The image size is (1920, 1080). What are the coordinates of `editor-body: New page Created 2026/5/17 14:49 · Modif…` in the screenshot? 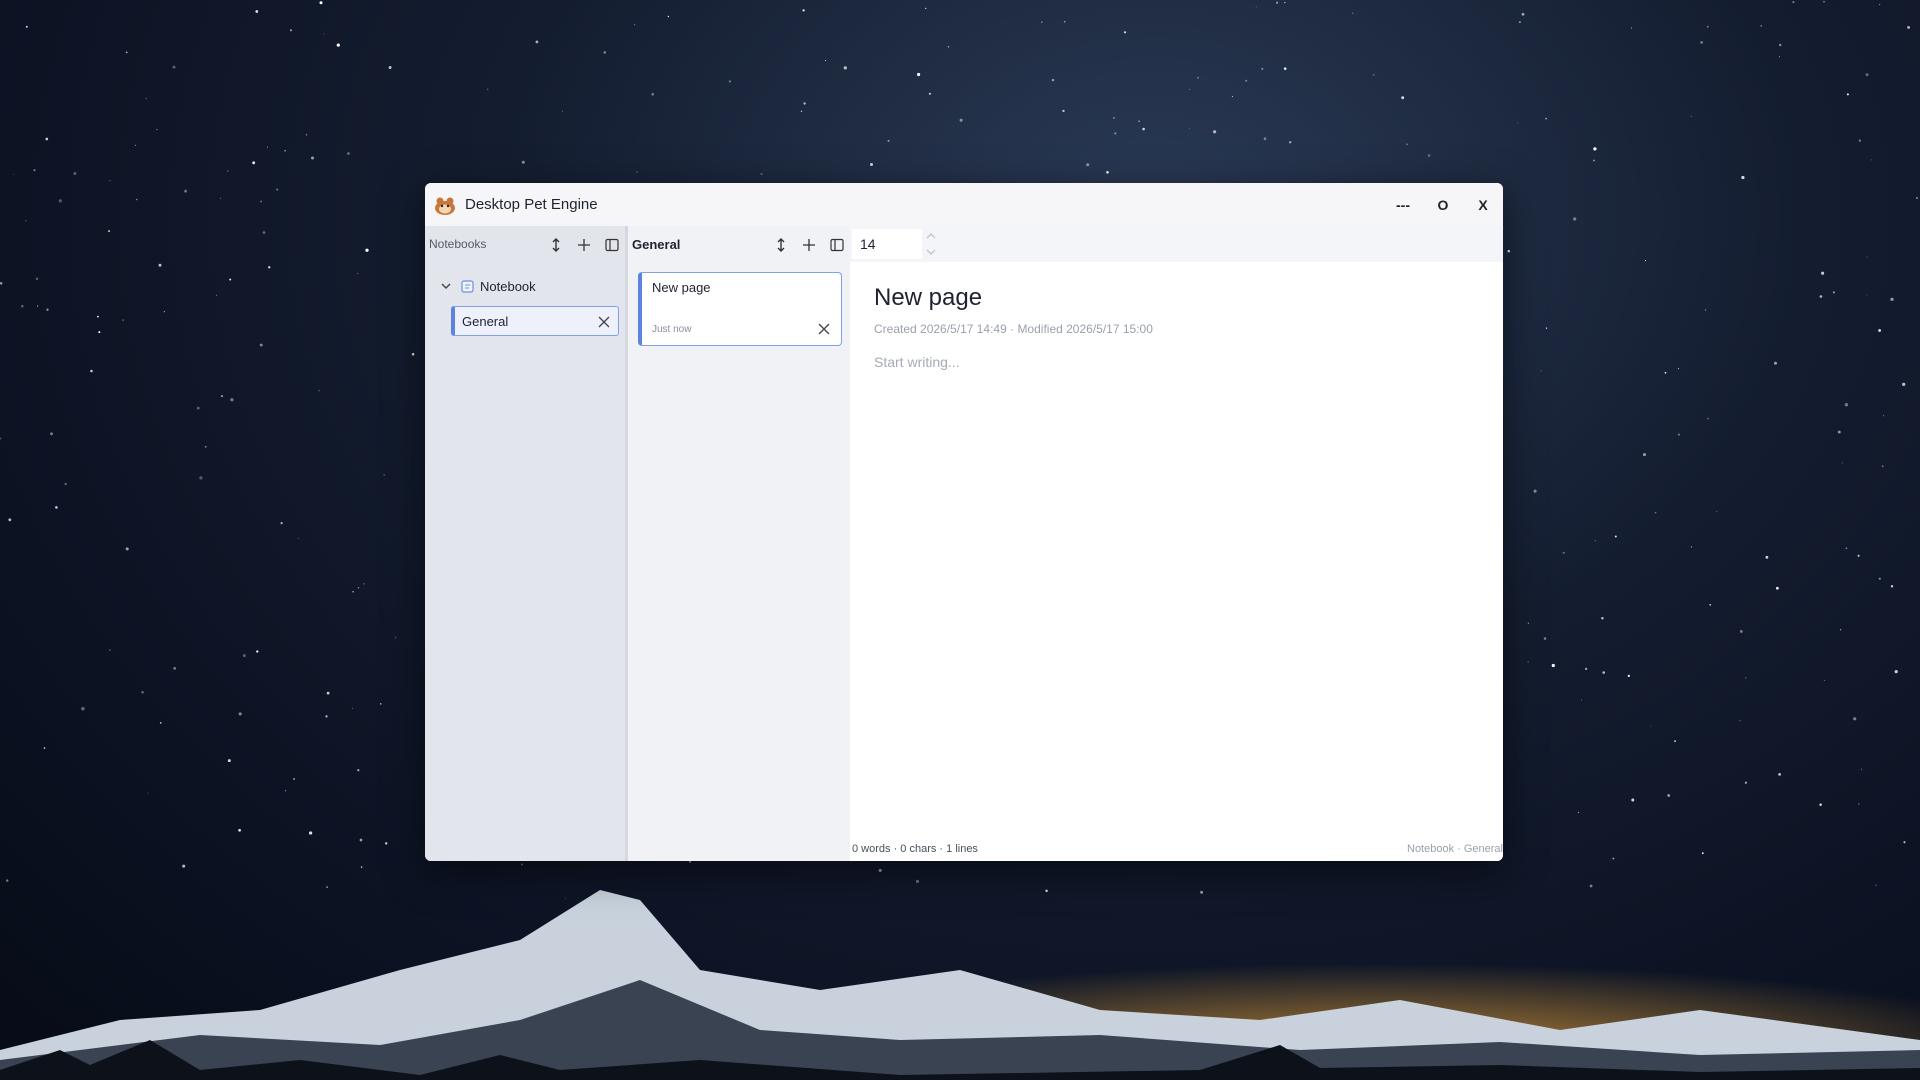 It's located at (1176, 316).